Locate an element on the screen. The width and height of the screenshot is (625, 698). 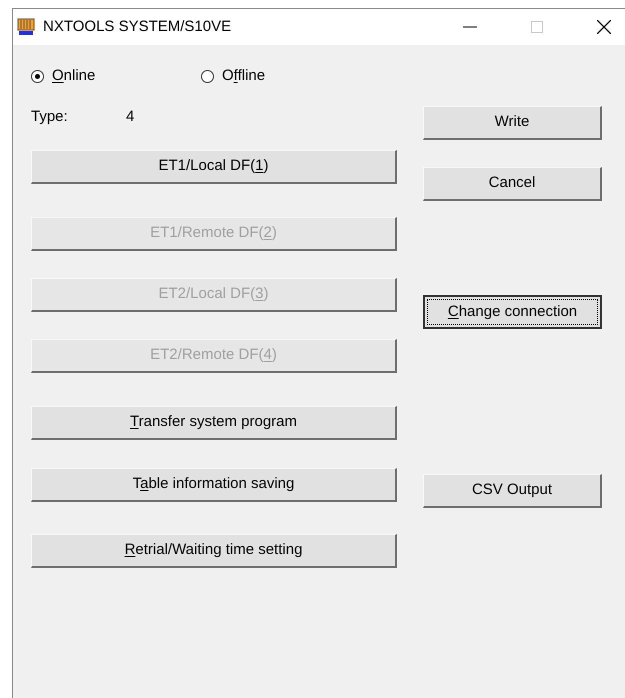
app-icon is located at coordinates (26, 27).